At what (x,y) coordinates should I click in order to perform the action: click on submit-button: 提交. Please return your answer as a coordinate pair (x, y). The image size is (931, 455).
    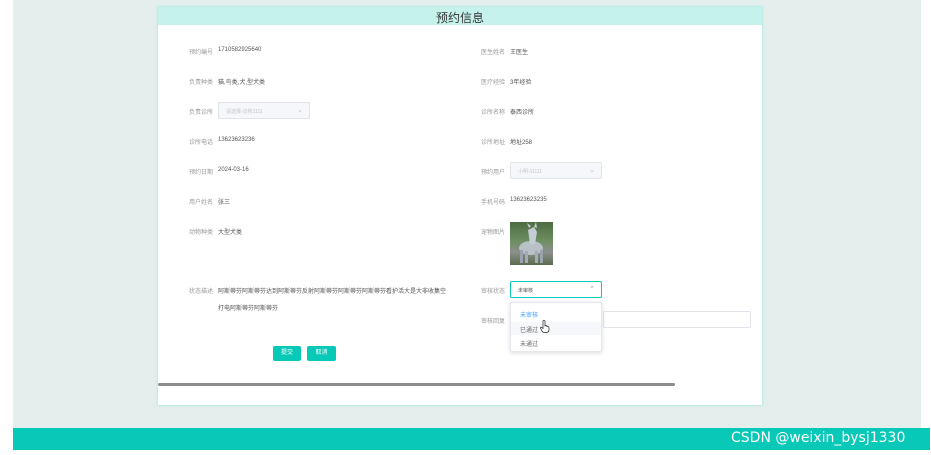
    Looking at the image, I should click on (287, 353).